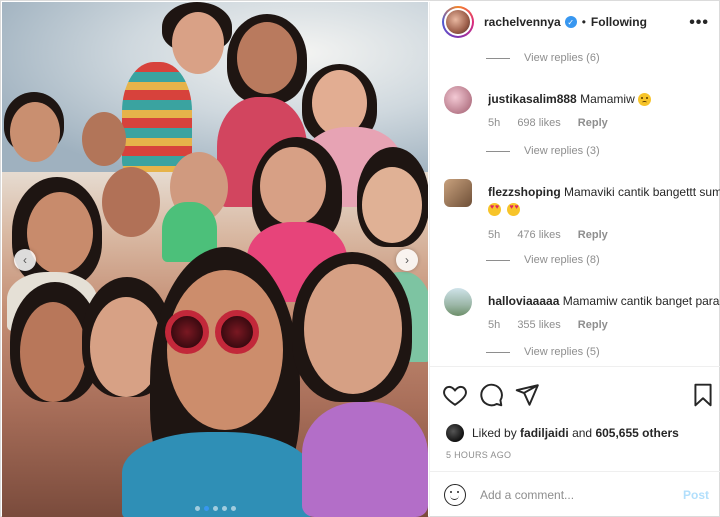  I want to click on likes-others-link: 605,655 others, so click(636, 433).